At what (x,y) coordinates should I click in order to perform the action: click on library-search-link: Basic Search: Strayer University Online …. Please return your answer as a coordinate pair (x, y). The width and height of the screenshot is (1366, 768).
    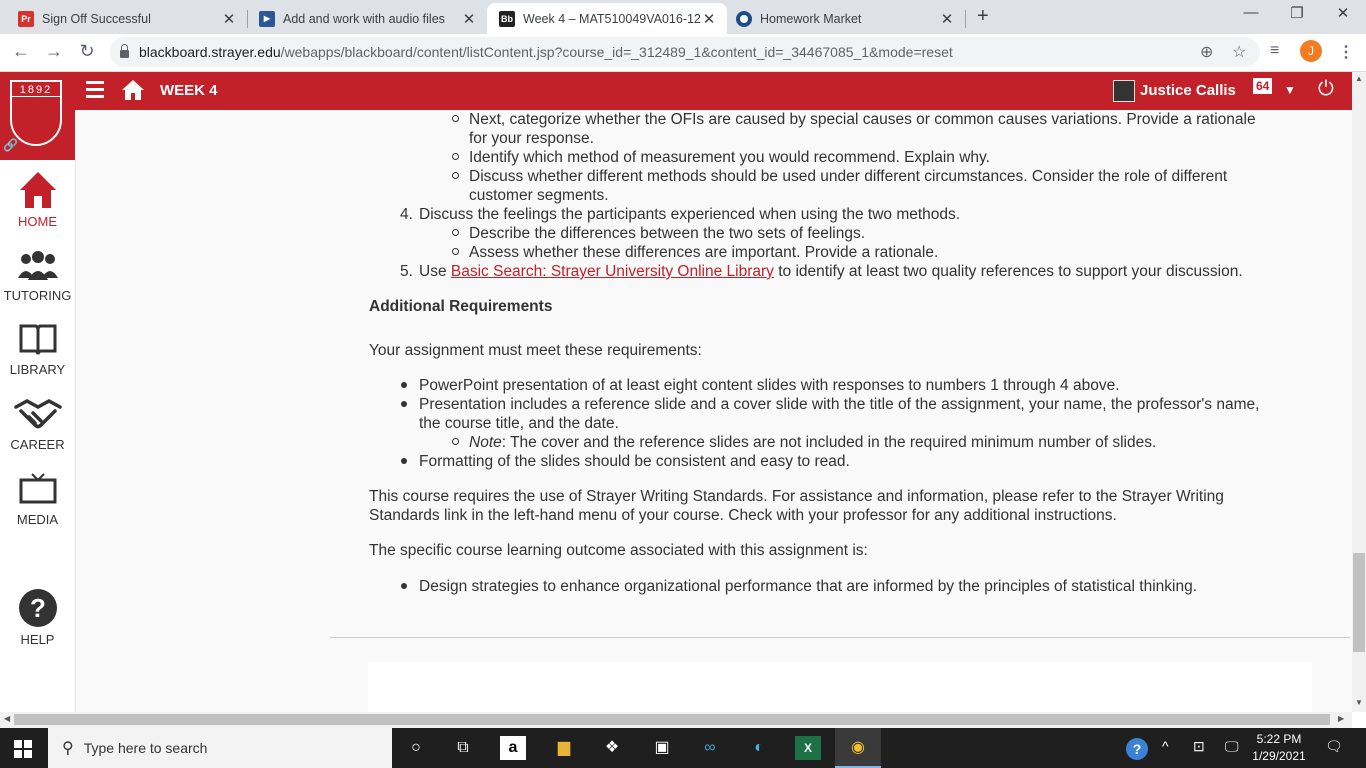
    Looking at the image, I should click on (612, 271).